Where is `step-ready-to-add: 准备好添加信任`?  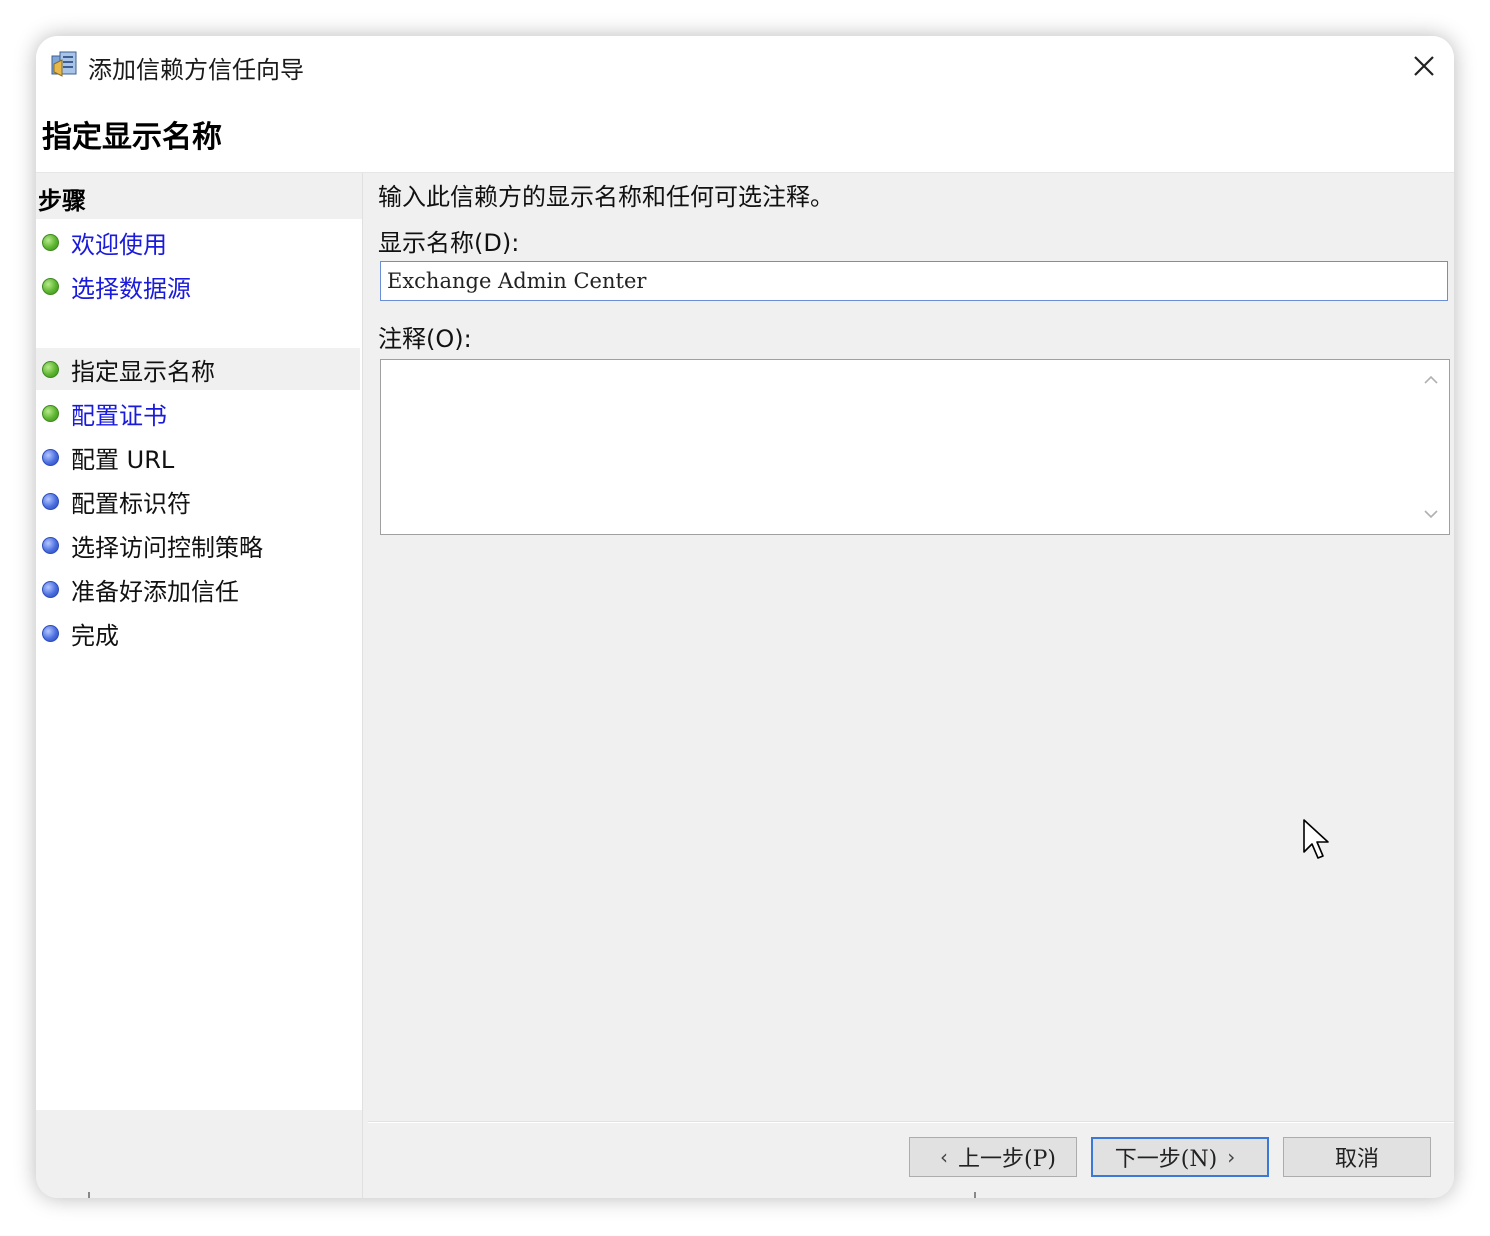
step-ready-to-add: 准备好添加信任 is located at coordinates (198, 589).